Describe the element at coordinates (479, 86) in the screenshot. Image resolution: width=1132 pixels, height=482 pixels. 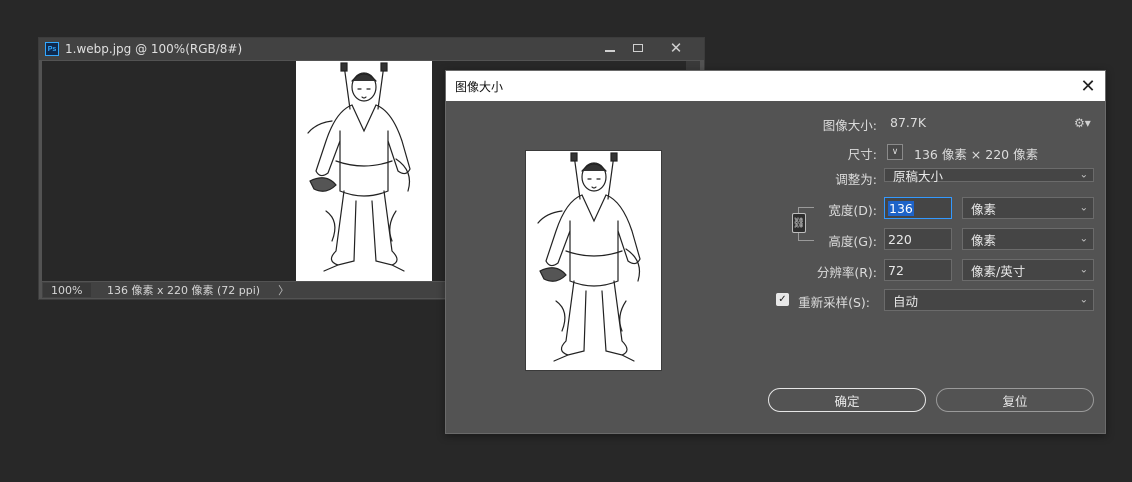
I see `dialog-title: 图像大小` at that location.